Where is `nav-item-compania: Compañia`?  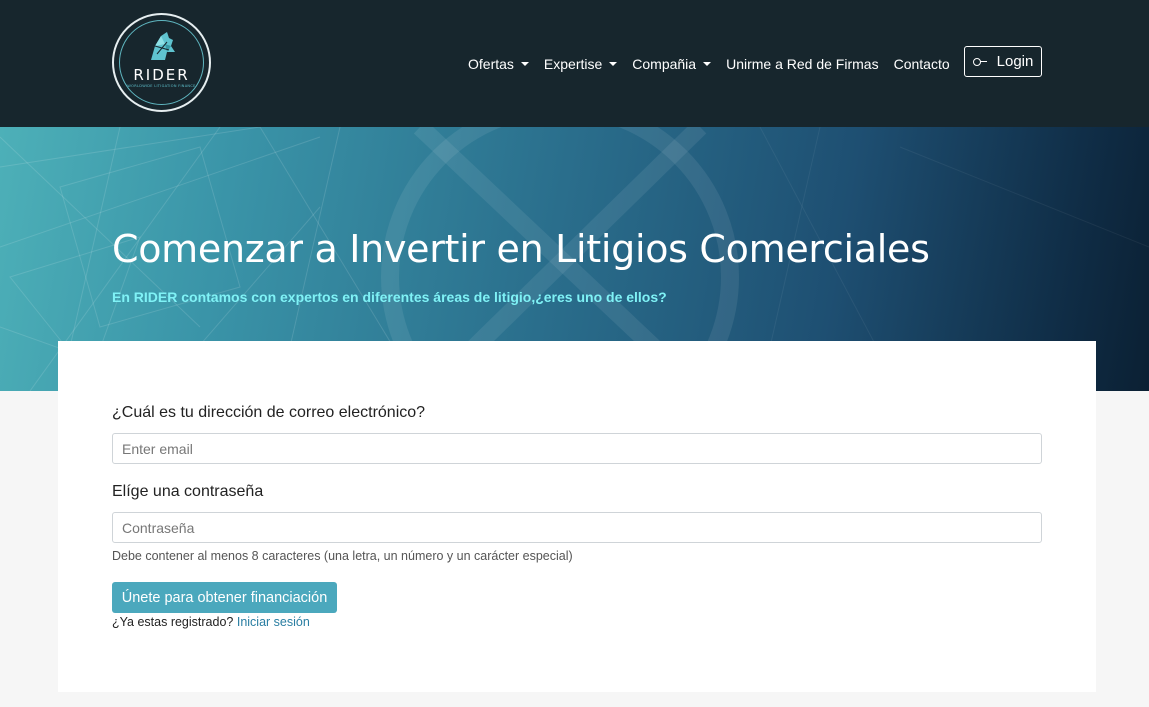 nav-item-compania: Compañia is located at coordinates (672, 64).